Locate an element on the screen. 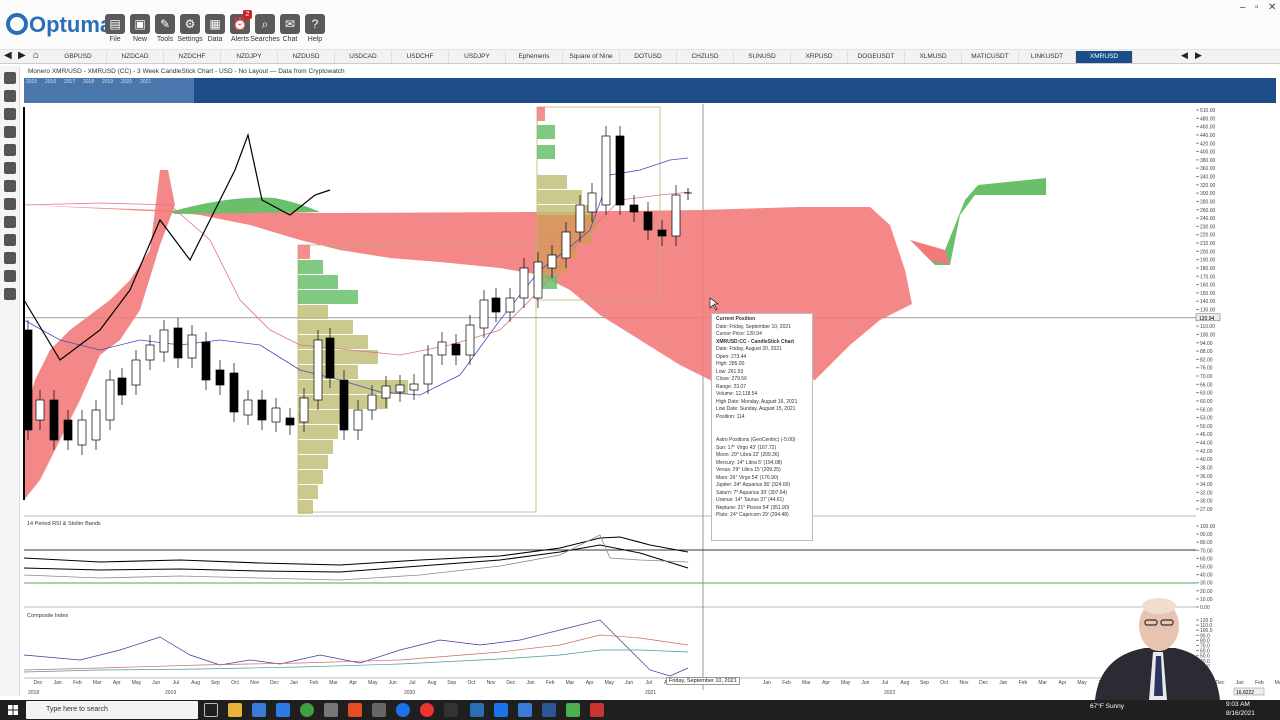  tooltip-title: Current Position is located at coordinates (736, 319).